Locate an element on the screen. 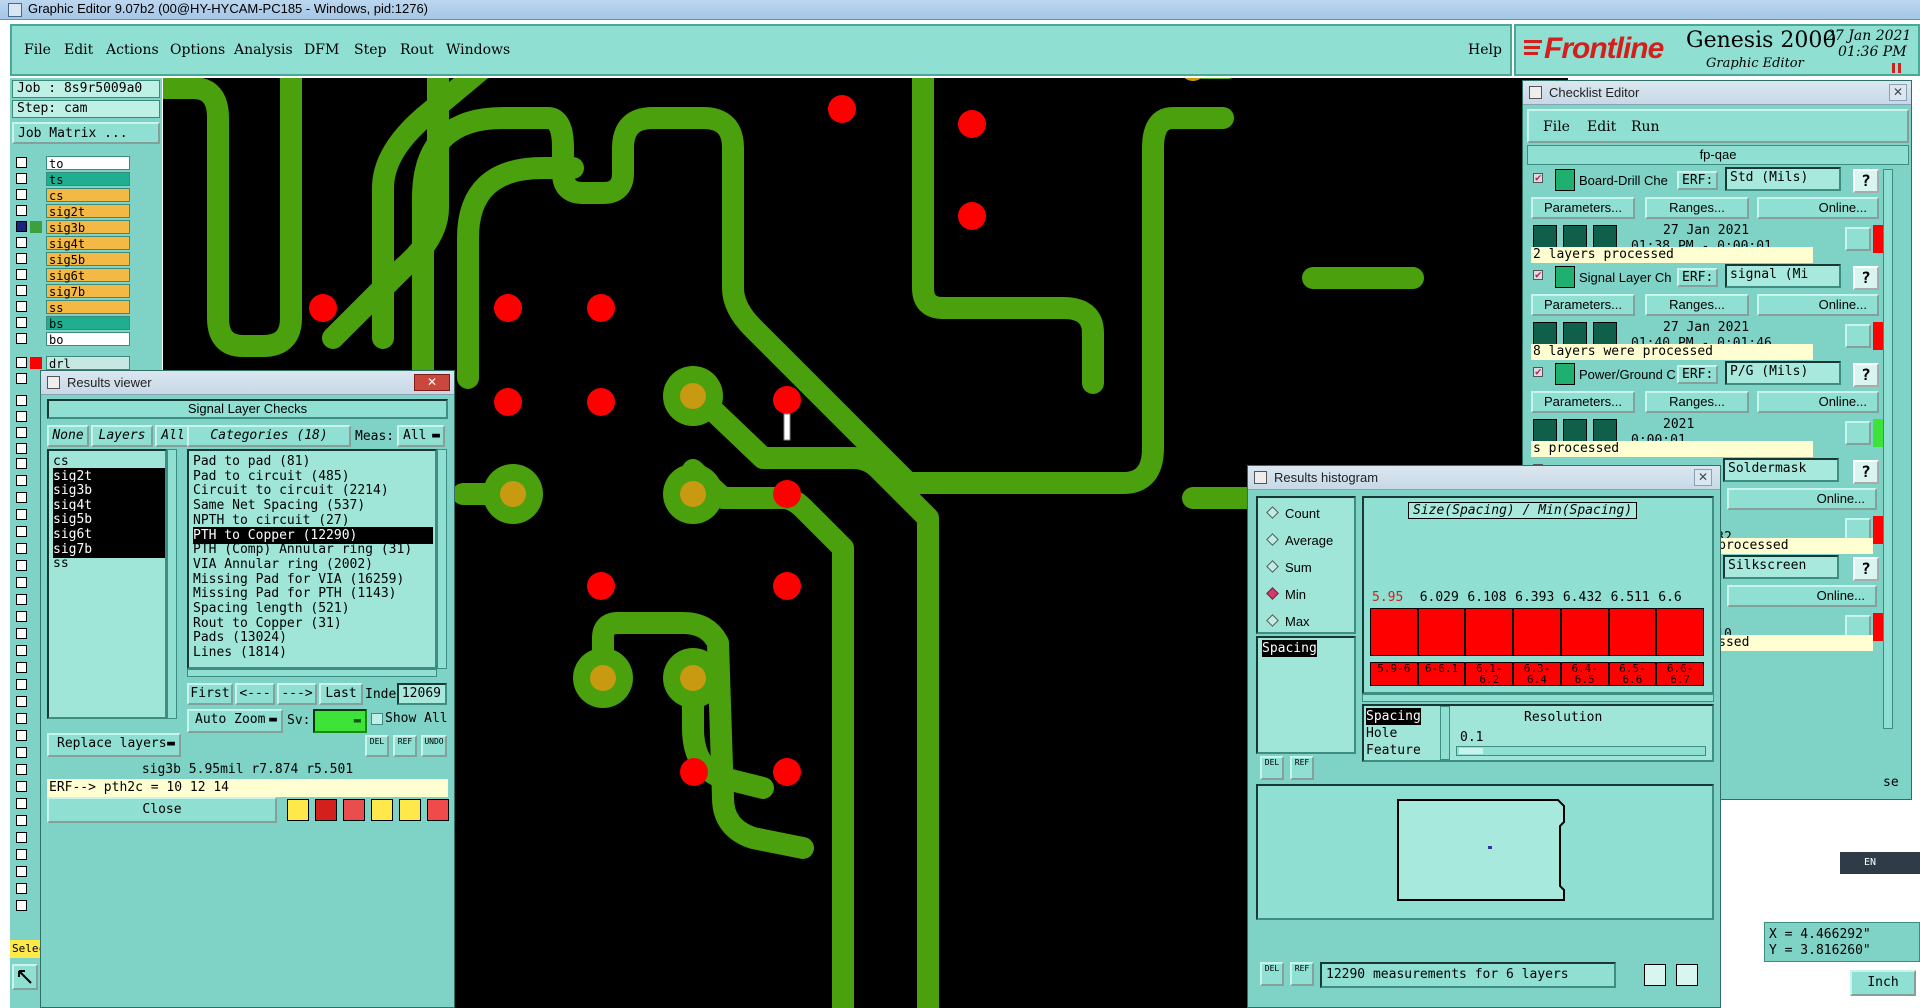  type-hole: Hole is located at coordinates (1381, 733).